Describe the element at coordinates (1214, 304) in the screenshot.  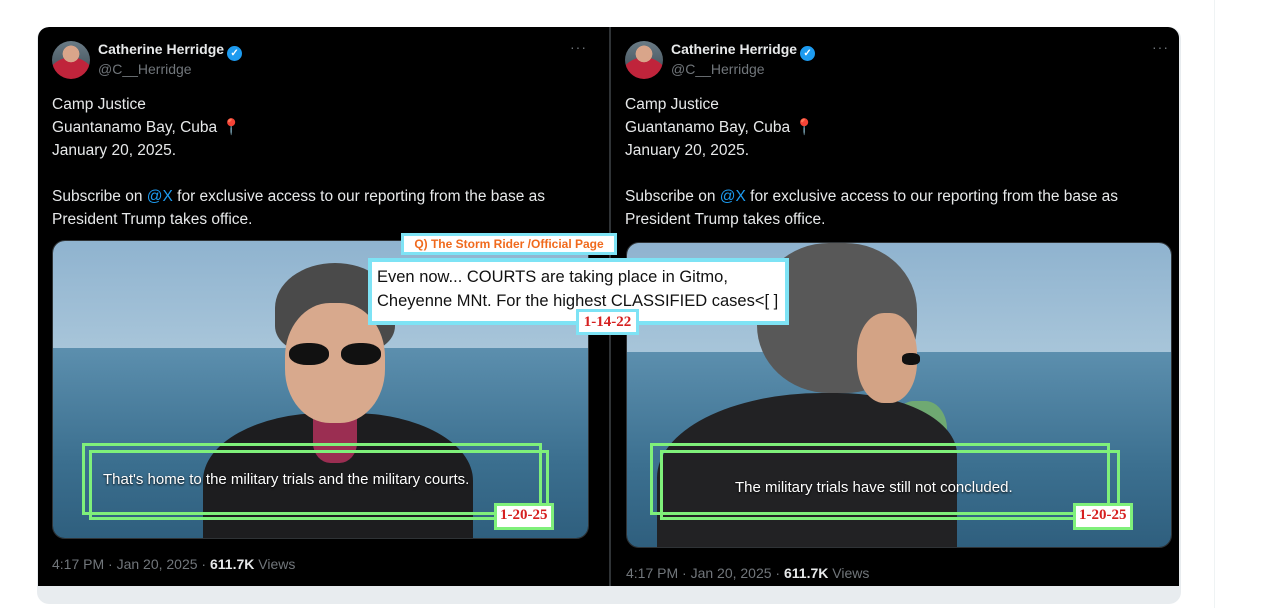
I see `page-divider` at that location.